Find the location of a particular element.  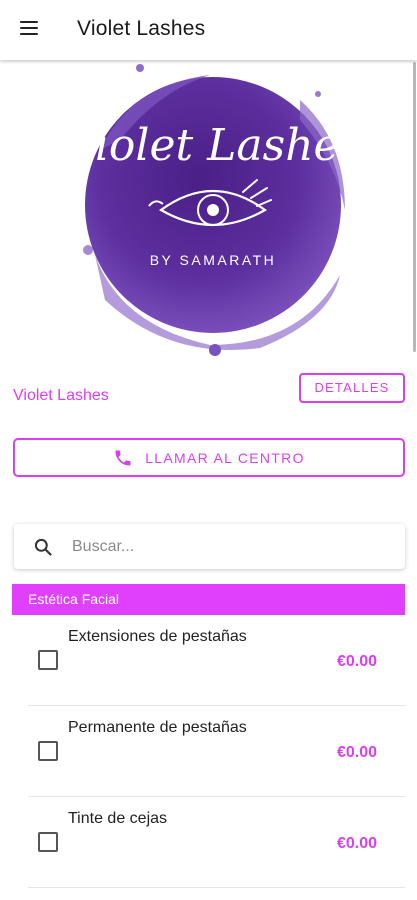

service-row: Tinte de cejas €0.00 is located at coordinates (216, 842).